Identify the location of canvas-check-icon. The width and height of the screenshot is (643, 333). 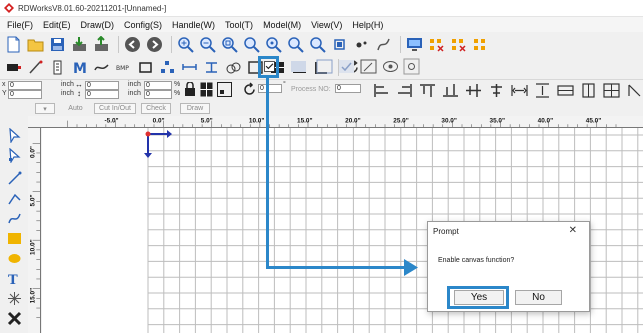
(346, 66).